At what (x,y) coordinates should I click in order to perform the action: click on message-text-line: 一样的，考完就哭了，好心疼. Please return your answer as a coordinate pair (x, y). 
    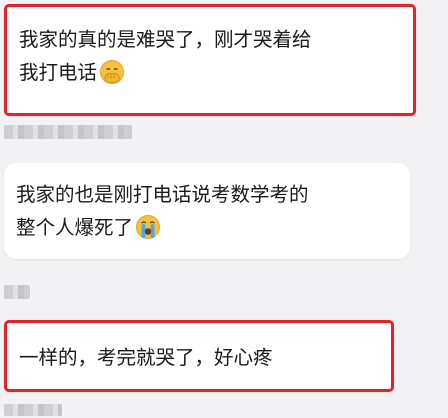
    Looking at the image, I should click on (146, 357).